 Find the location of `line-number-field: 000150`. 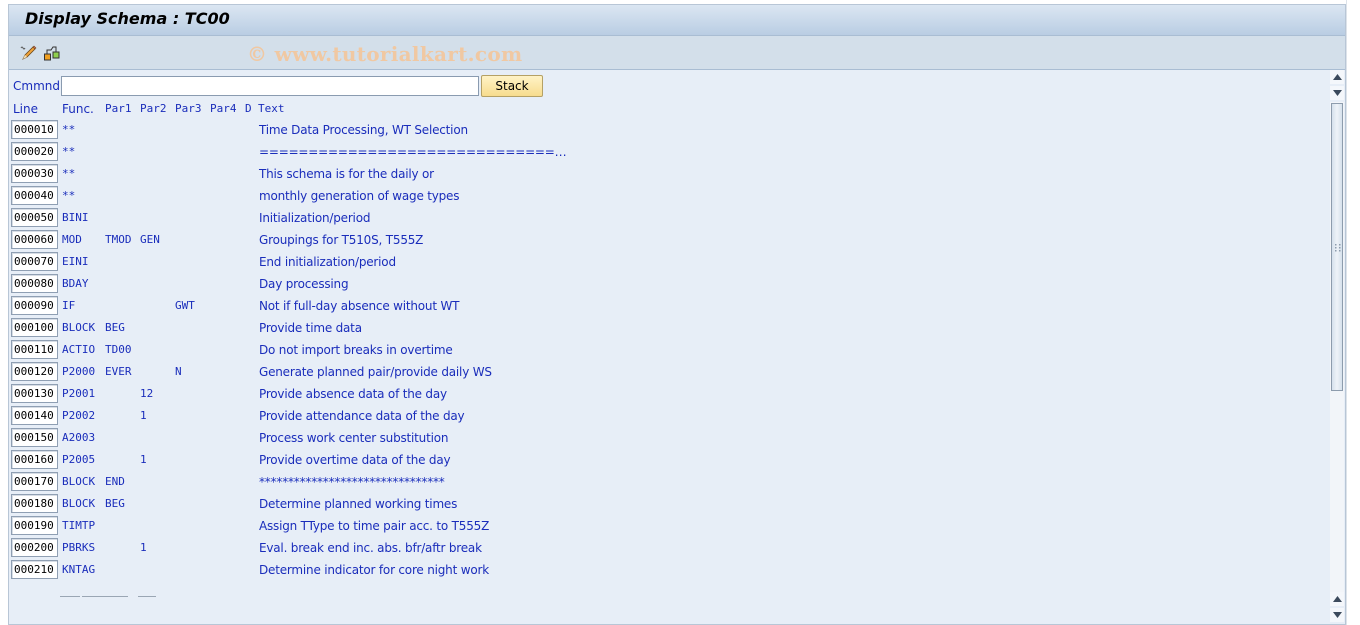

line-number-field: 000150 is located at coordinates (34, 437).